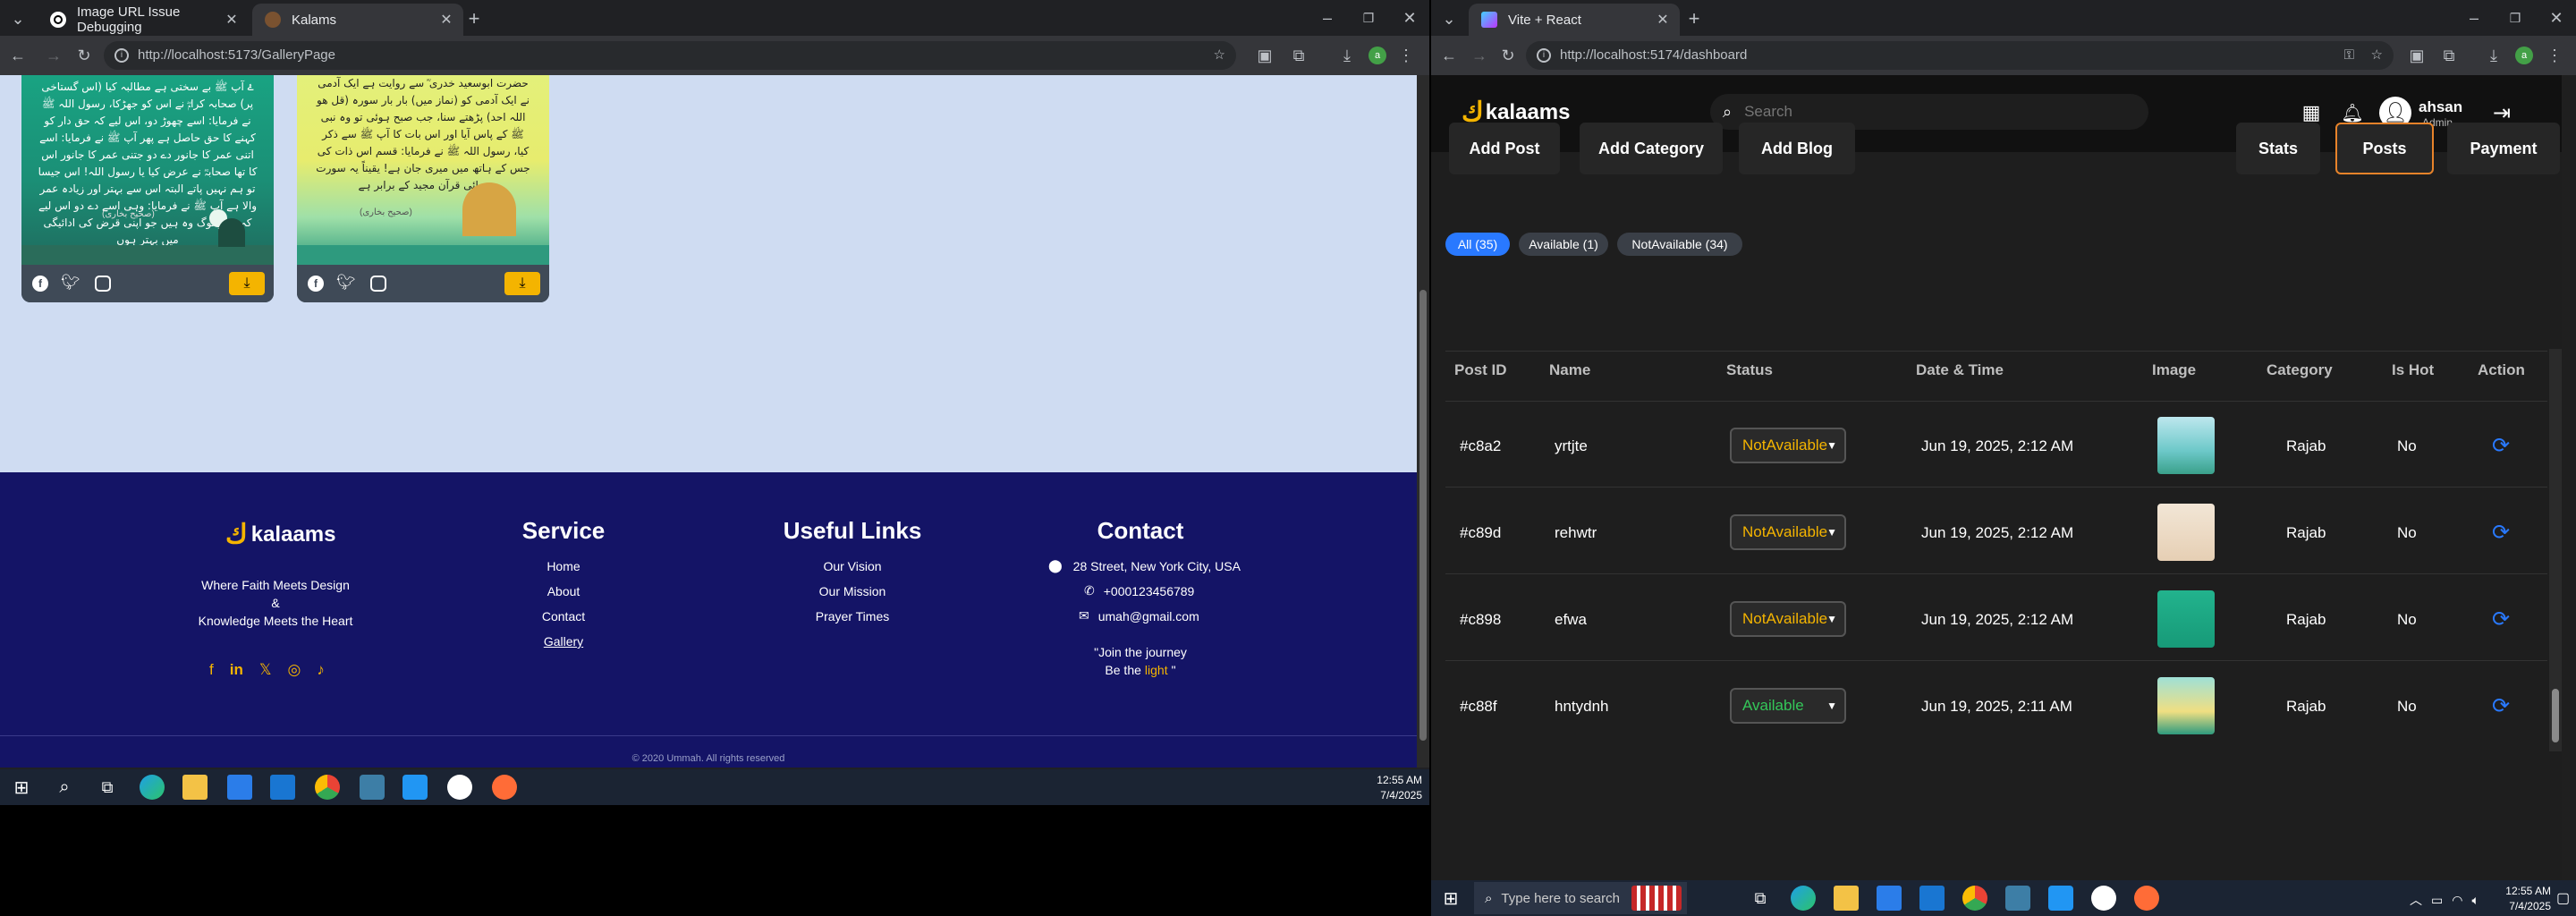 This screenshot has height=916, width=2576. What do you see at coordinates (1563, 244) in the screenshot?
I see `filter-available: Available (1)` at bounding box center [1563, 244].